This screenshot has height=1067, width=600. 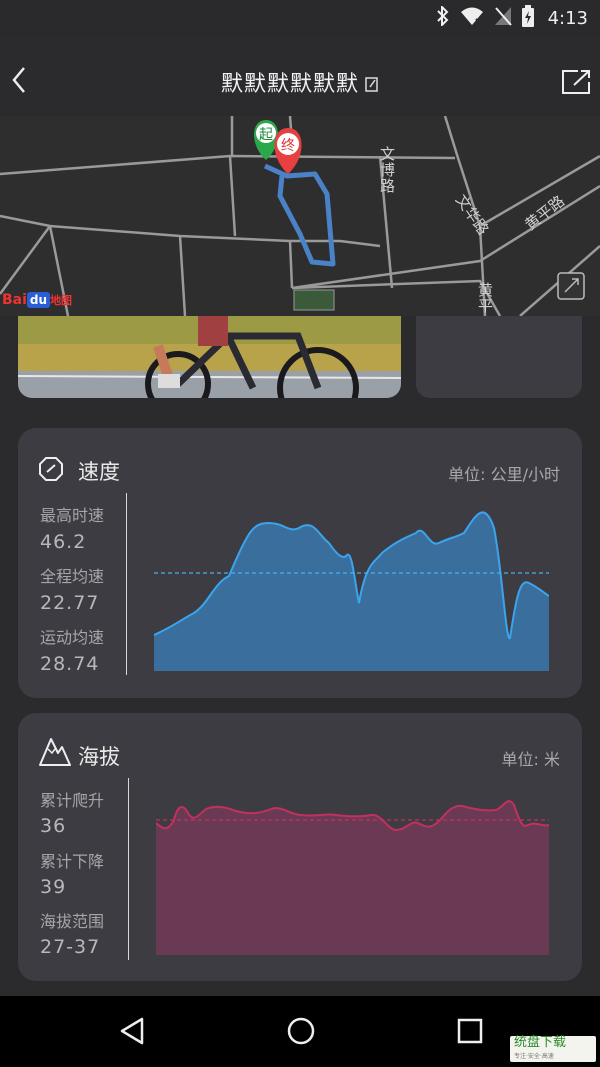 I want to click on recents-nav-button, so click(x=470, y=1033).